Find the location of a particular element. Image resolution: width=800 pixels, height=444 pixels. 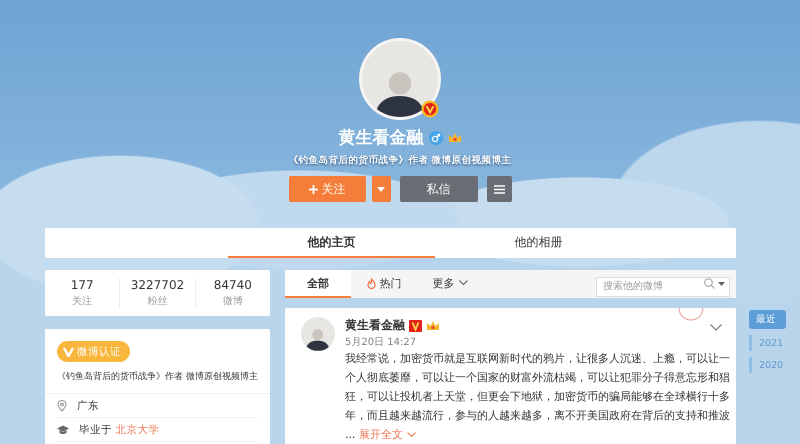

location-pin-icon is located at coordinates (62, 406).